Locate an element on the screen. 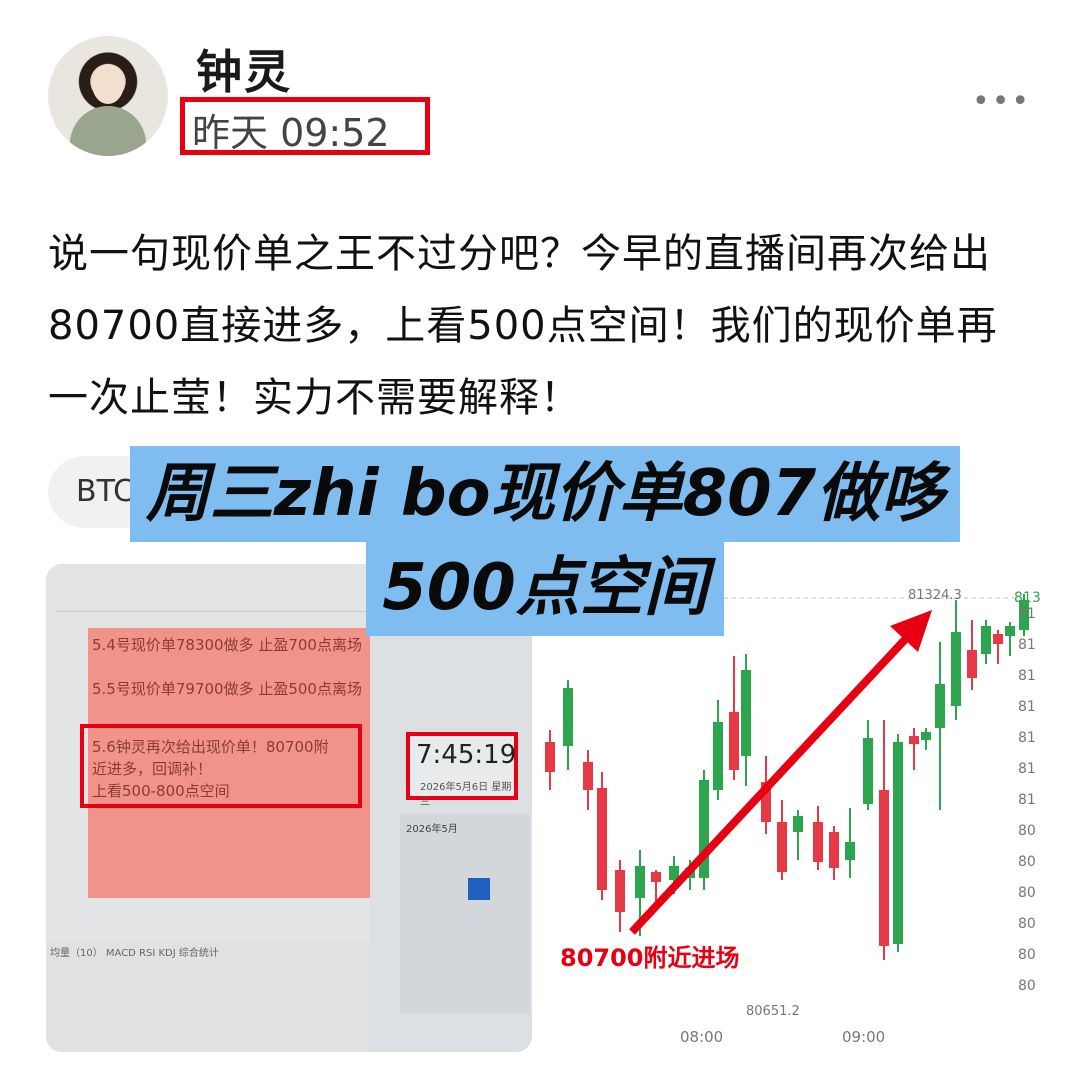 The height and width of the screenshot is (1078, 1080). app-toolbar is located at coordinates (221, 592).